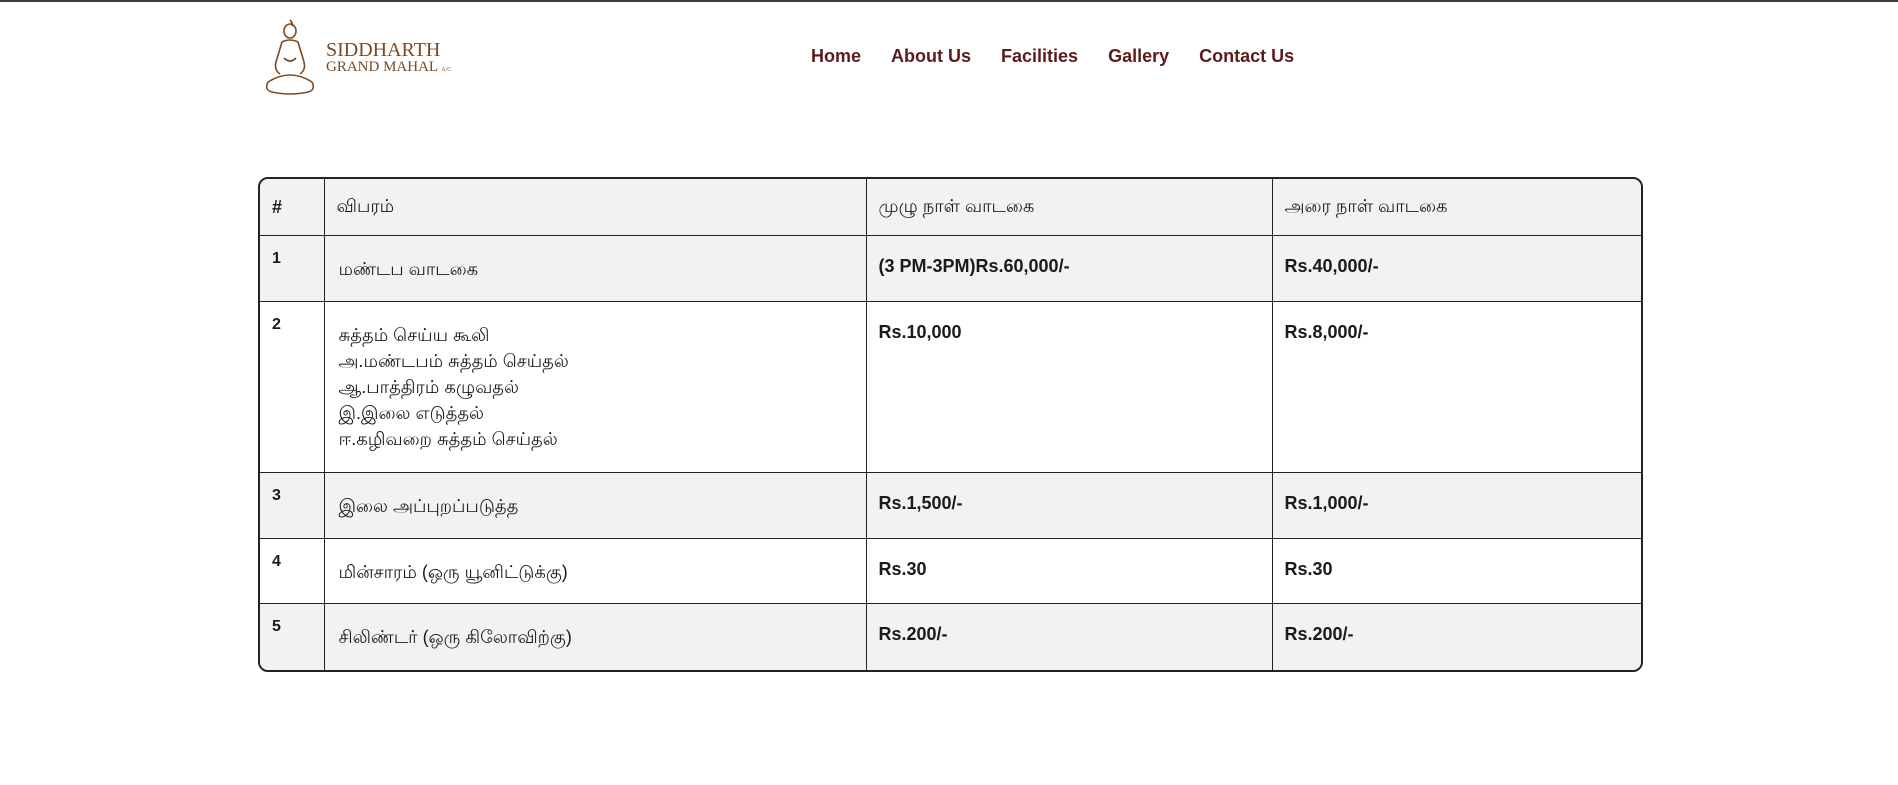 The image size is (1898, 785). I want to click on description-line: மின்சாரம் (ஒரு யூனிட்டுக்கு), so click(453, 572).